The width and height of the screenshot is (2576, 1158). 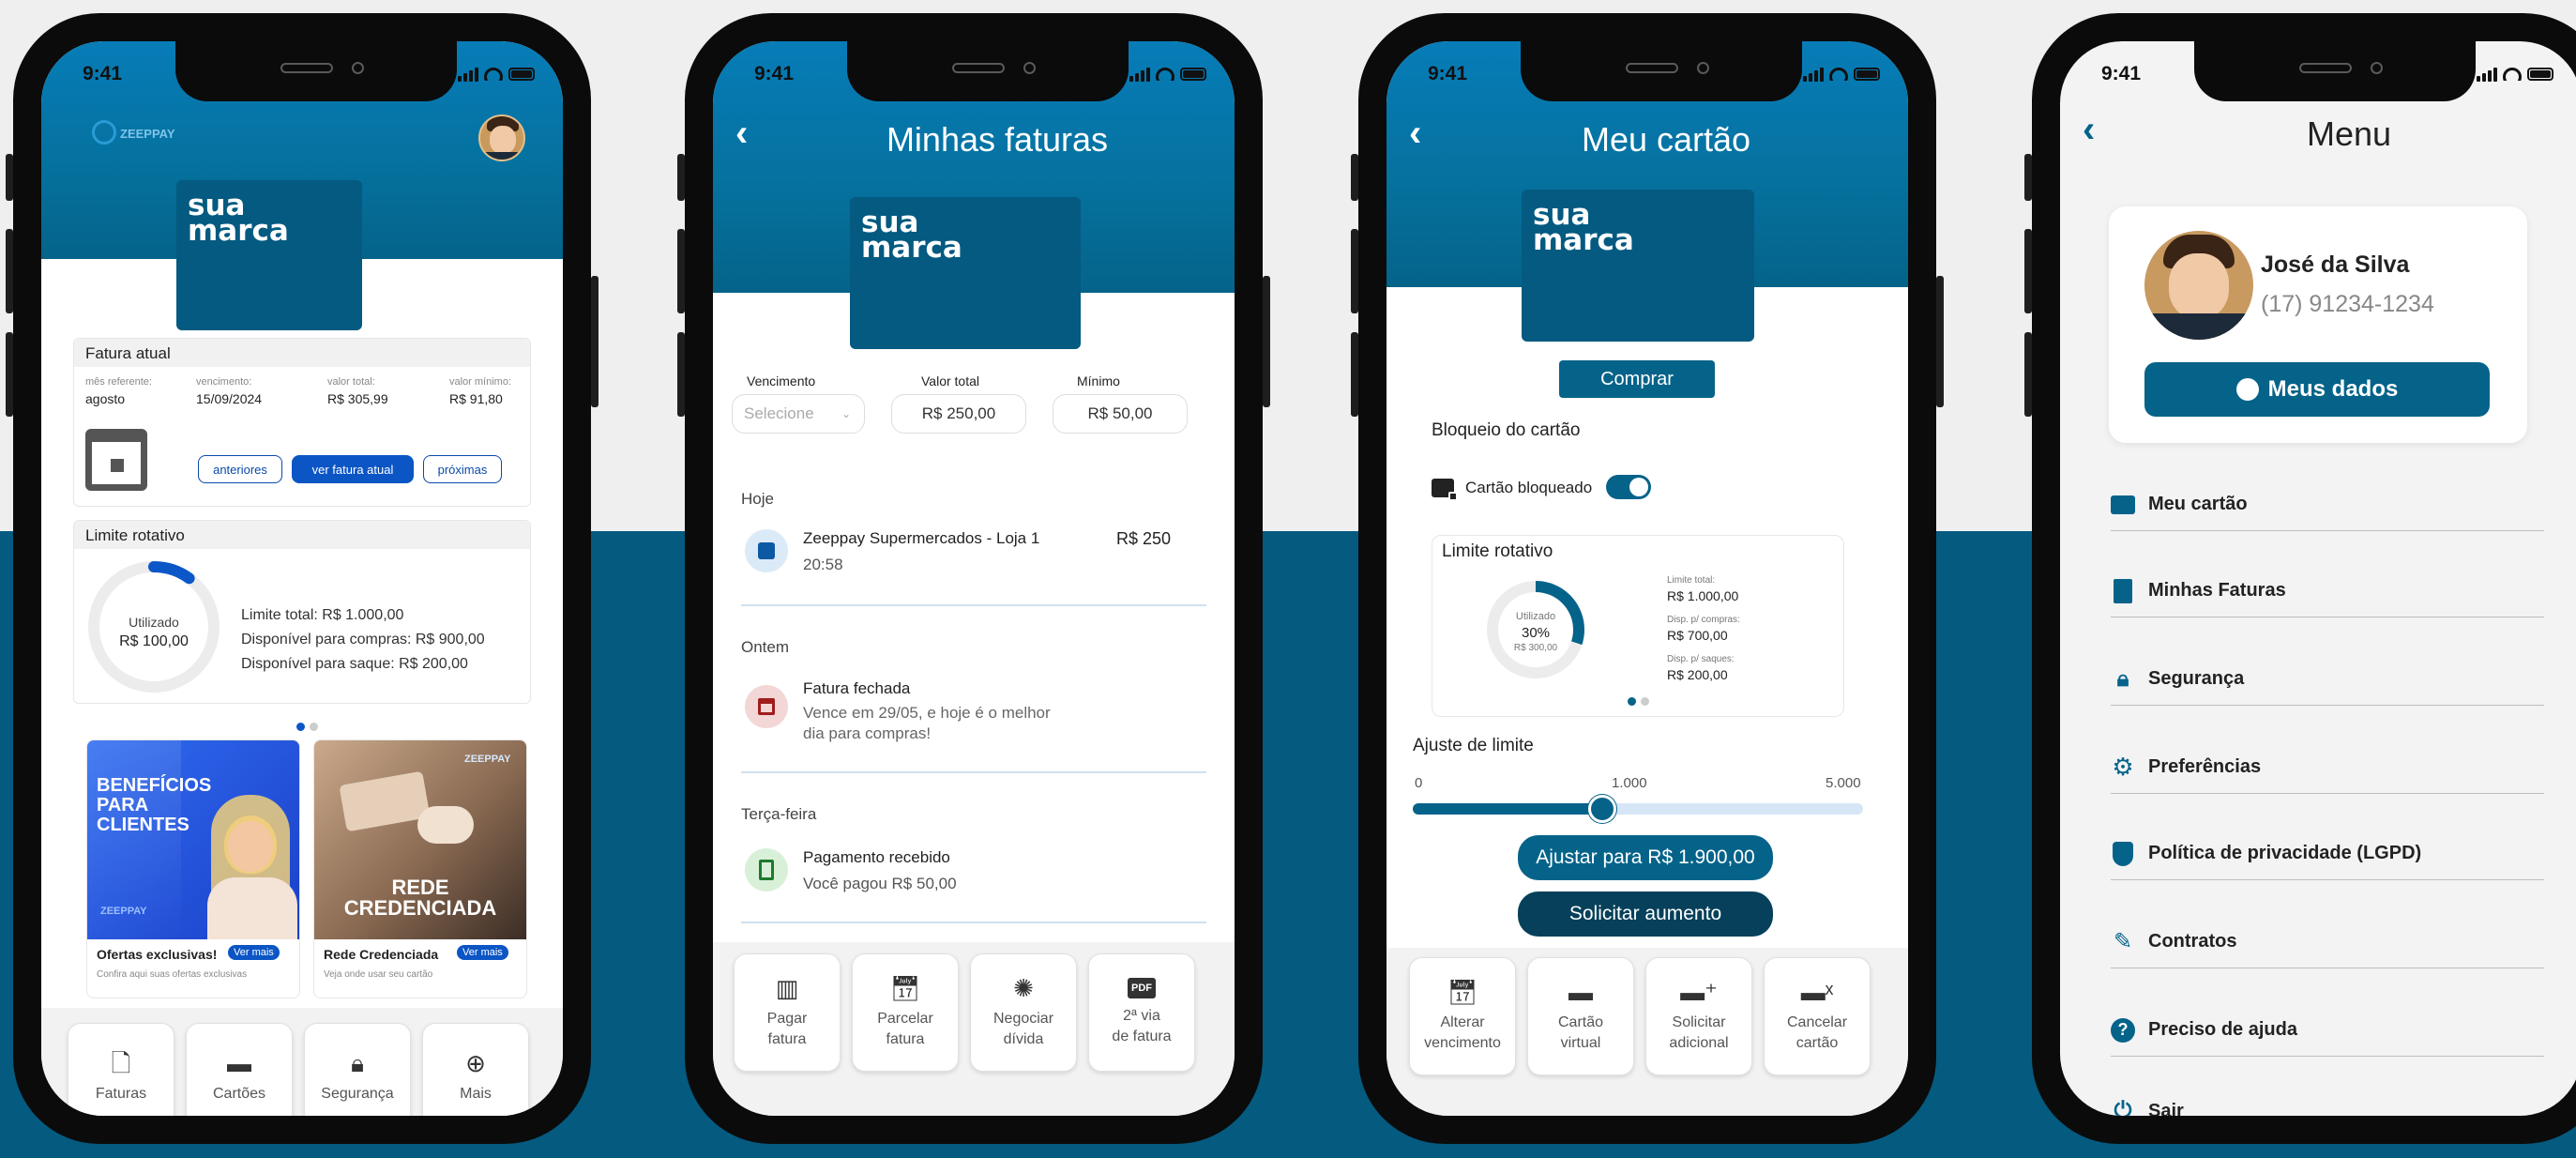 What do you see at coordinates (1867, 74) in the screenshot?
I see `battery-icon` at bounding box center [1867, 74].